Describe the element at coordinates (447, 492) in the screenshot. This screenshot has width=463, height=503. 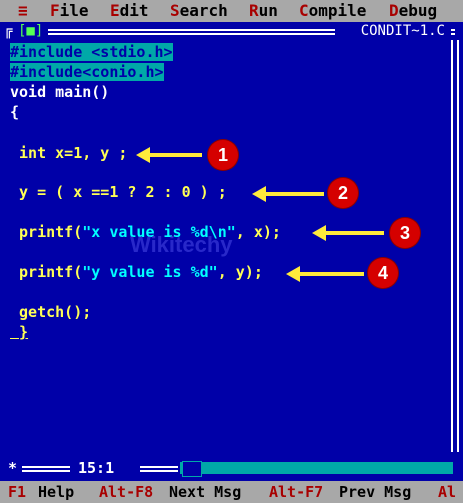
I see `status-alt-key: Al` at that location.